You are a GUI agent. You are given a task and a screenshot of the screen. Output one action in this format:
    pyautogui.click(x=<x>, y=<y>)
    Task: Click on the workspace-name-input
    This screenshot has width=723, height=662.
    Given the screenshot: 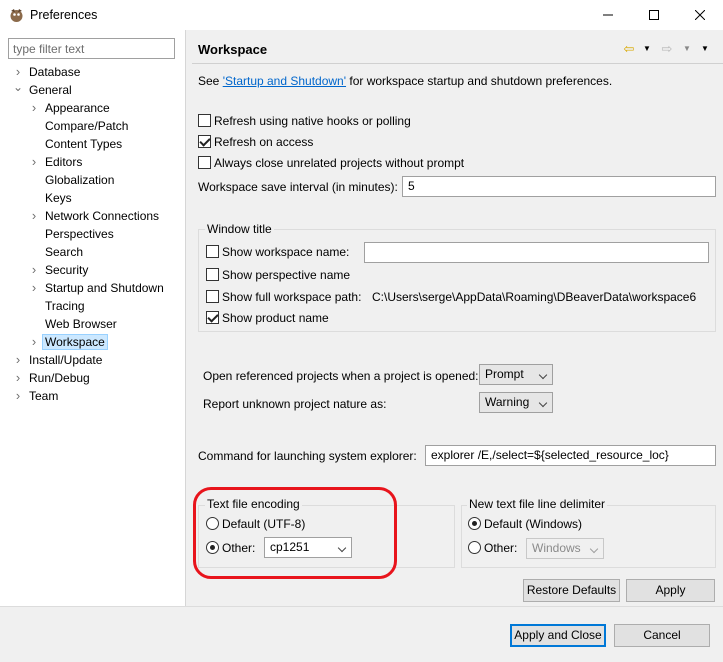 What is the action you would take?
    pyautogui.click(x=536, y=252)
    